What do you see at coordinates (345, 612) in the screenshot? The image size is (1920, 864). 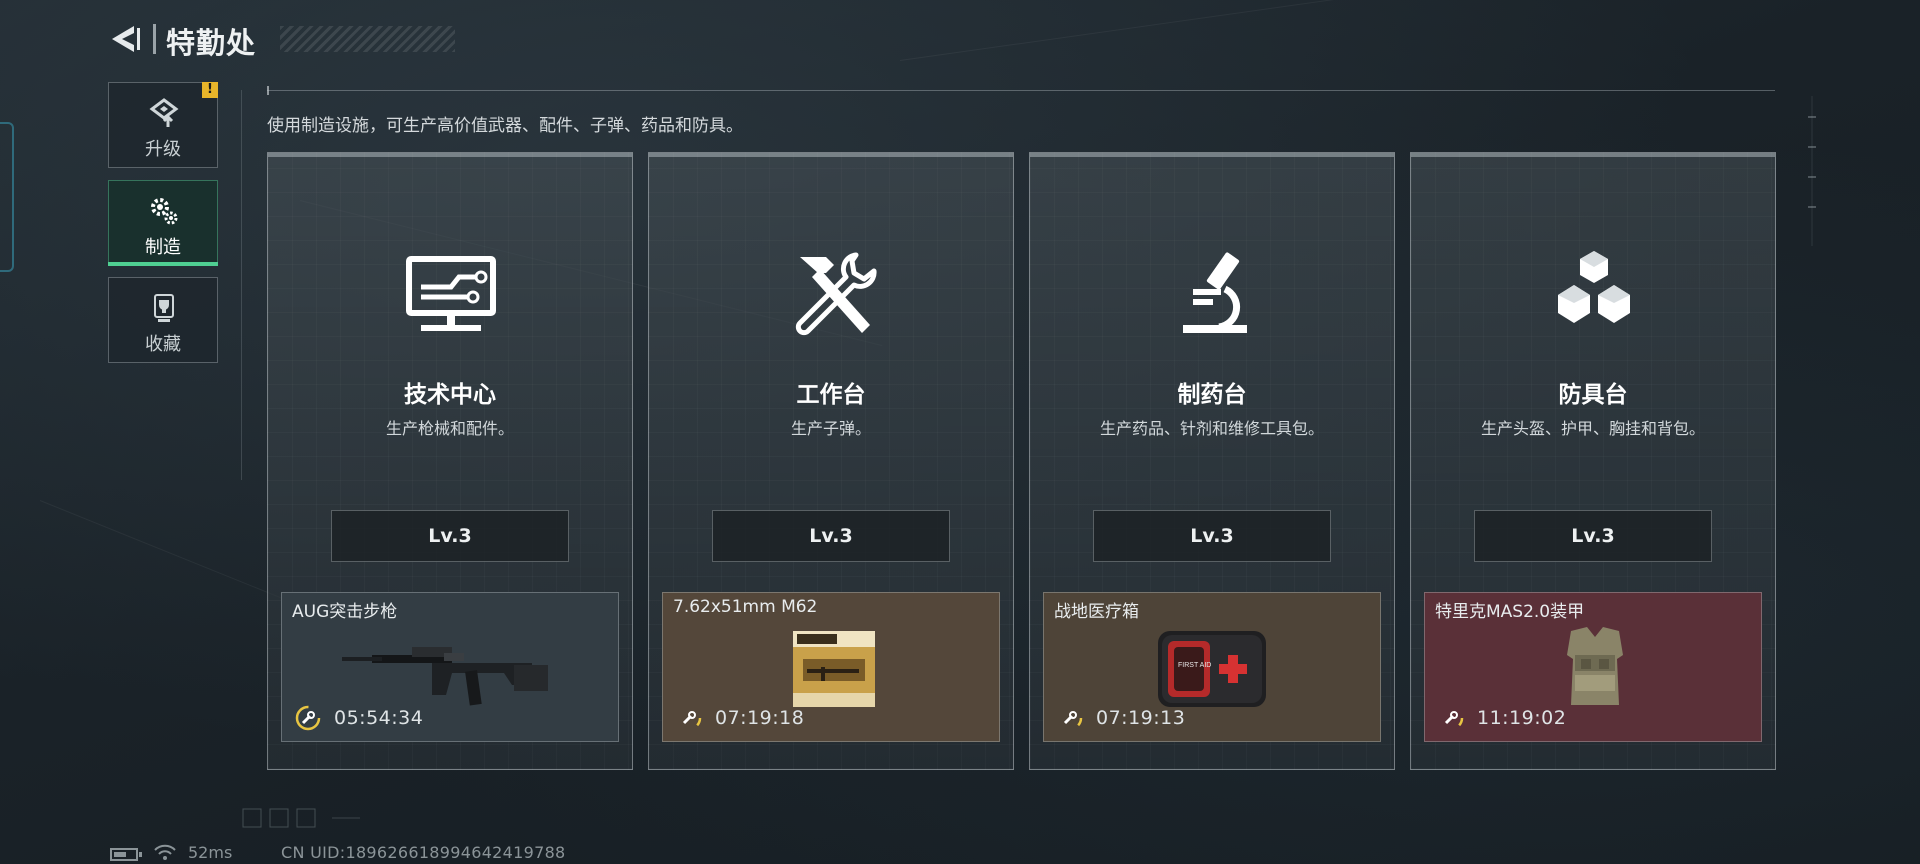 I see `production-item-name: AUG突击步枪` at bounding box center [345, 612].